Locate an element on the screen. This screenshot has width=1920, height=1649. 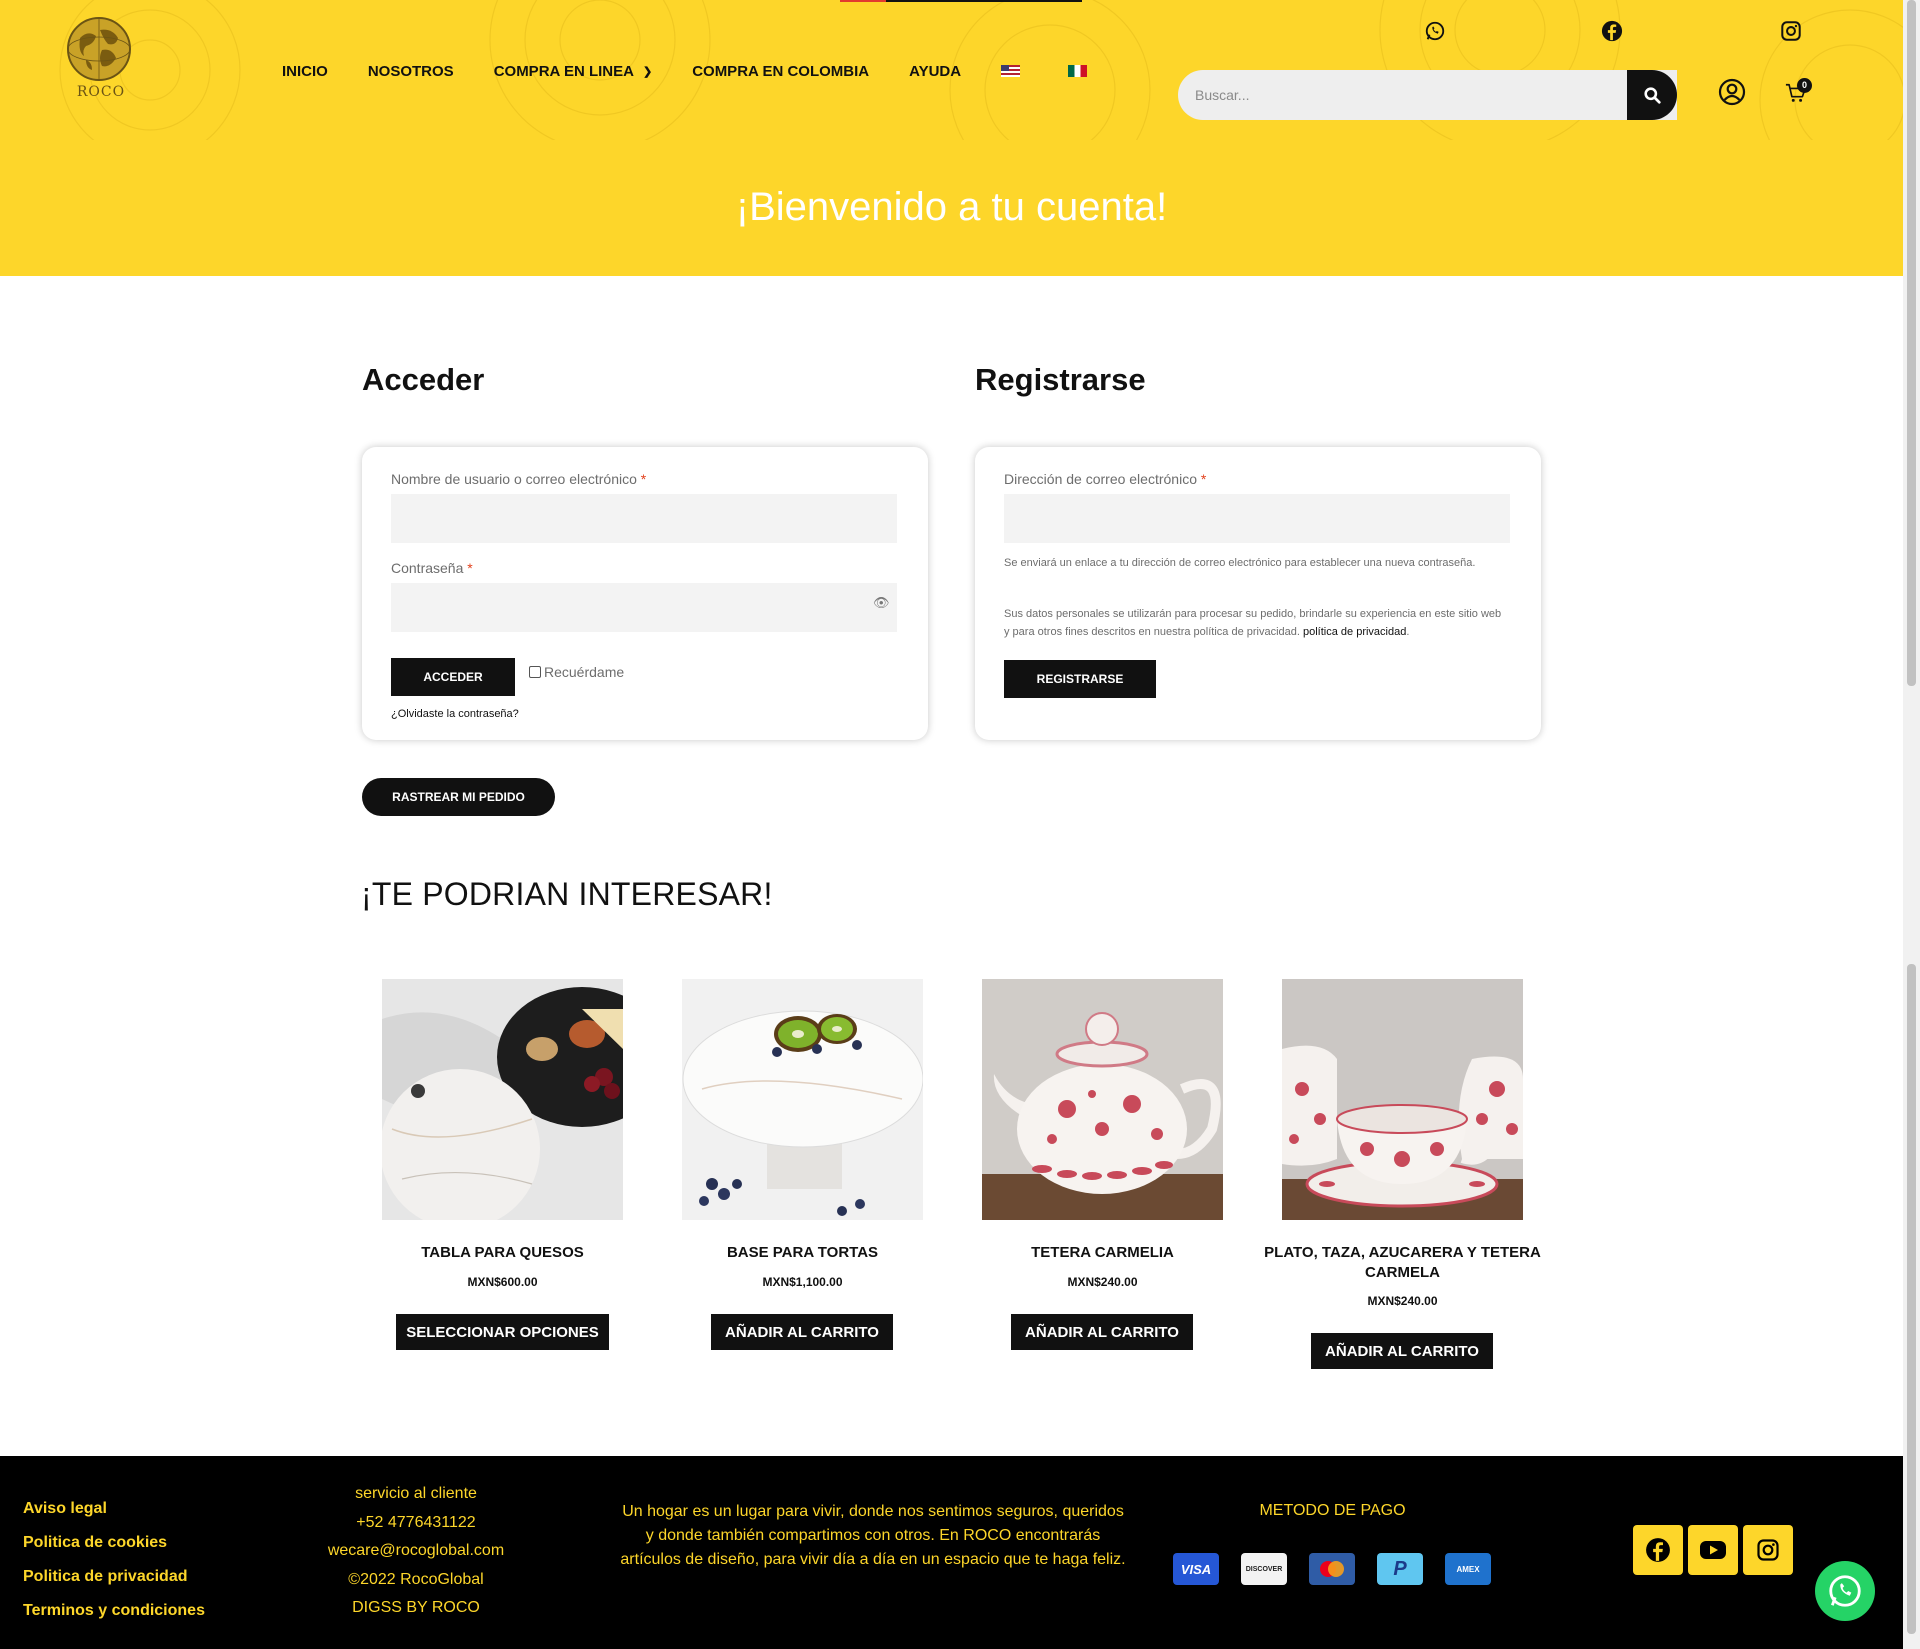
show-password-eye-icon: 👁 is located at coordinates (881, 603).